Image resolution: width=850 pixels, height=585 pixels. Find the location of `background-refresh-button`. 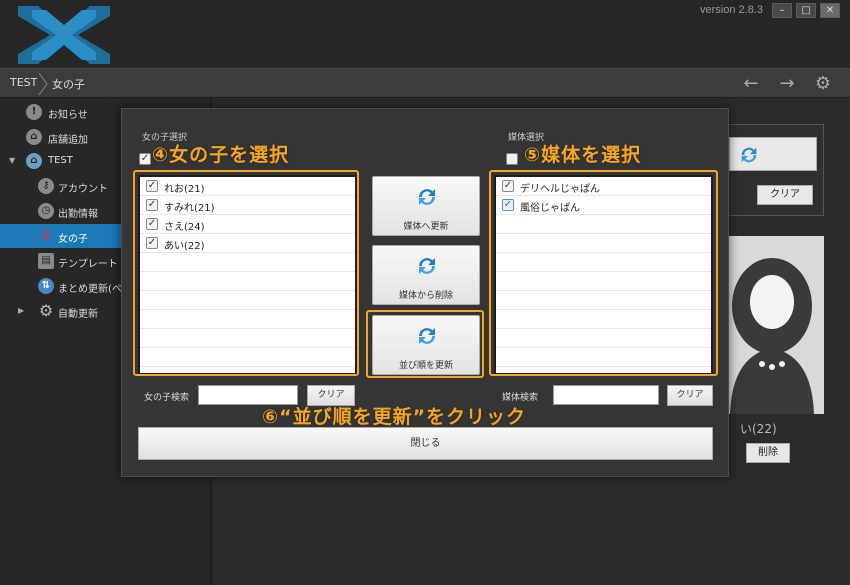

background-refresh-button is located at coordinates (773, 154).